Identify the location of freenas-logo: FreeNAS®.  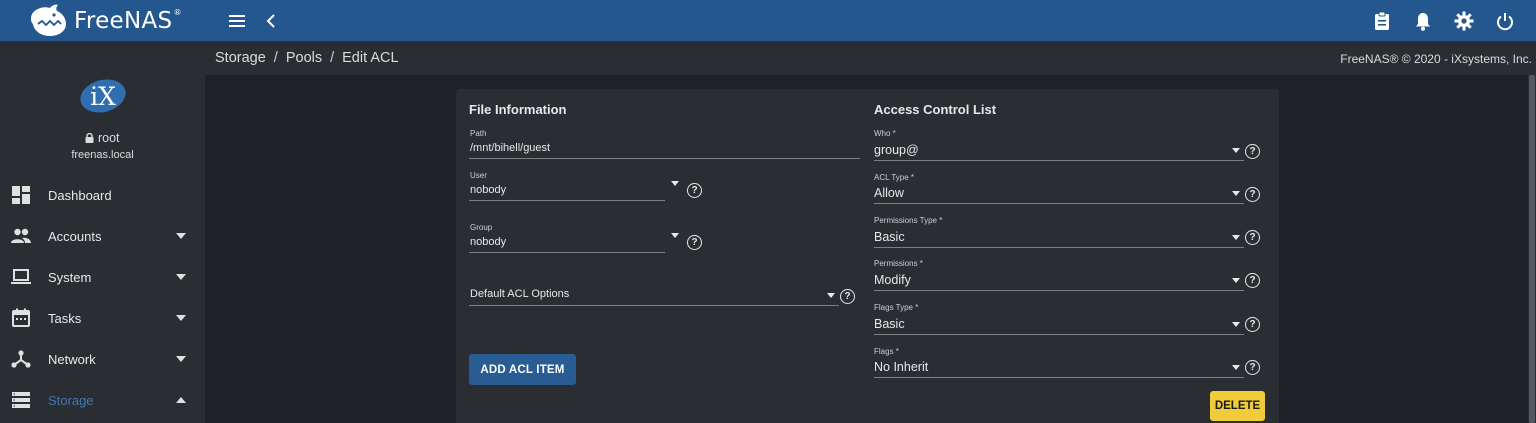
(105, 21).